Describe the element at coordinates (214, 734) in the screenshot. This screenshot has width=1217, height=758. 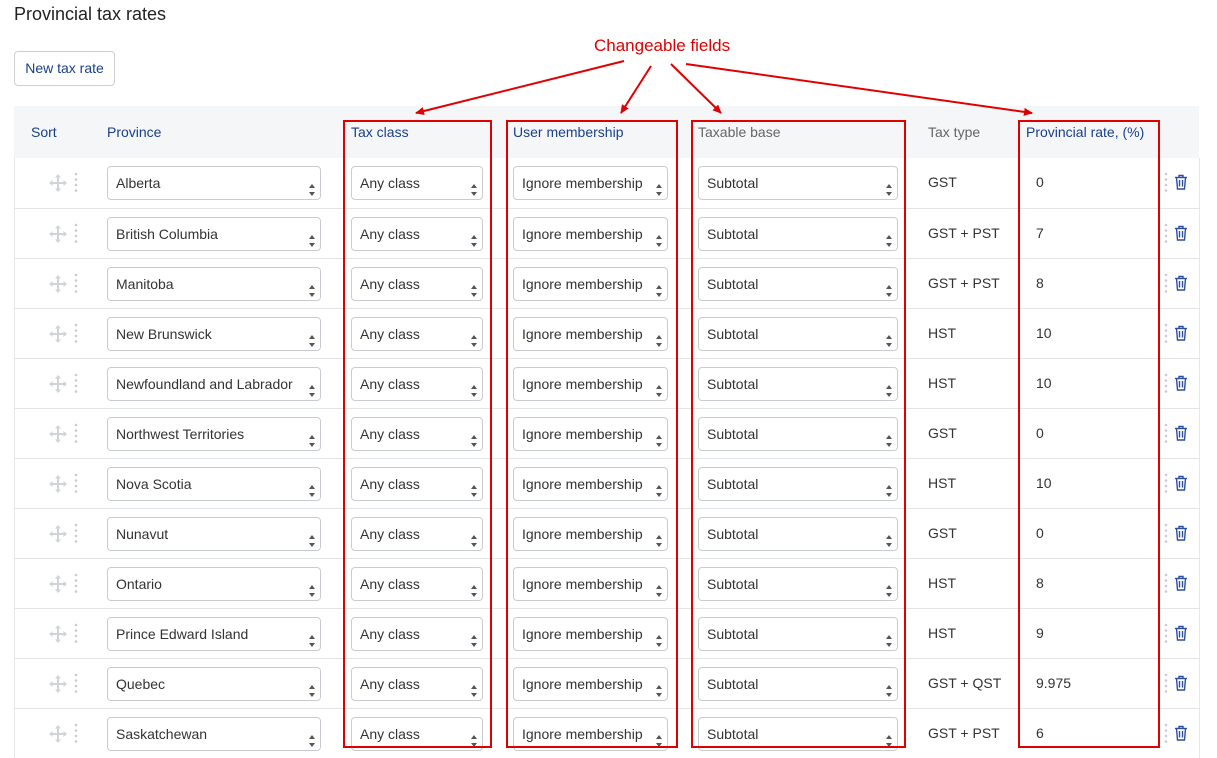
I see `province-select: Saskatchewan` at that location.